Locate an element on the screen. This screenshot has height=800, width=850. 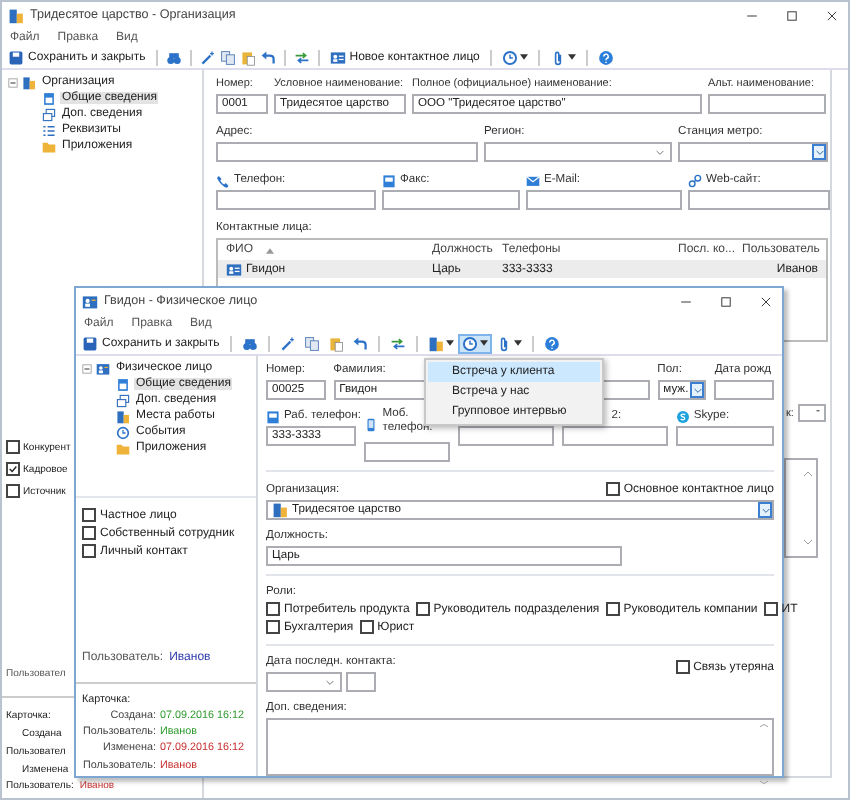
phone-icon is located at coordinates (223, 180).